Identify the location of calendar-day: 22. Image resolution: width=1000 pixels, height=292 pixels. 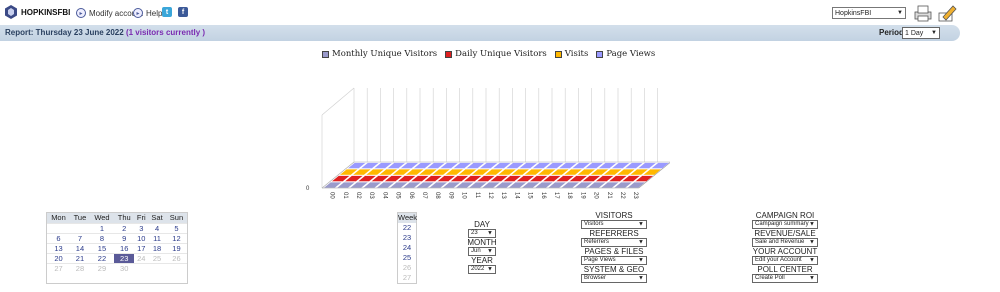
(102, 257).